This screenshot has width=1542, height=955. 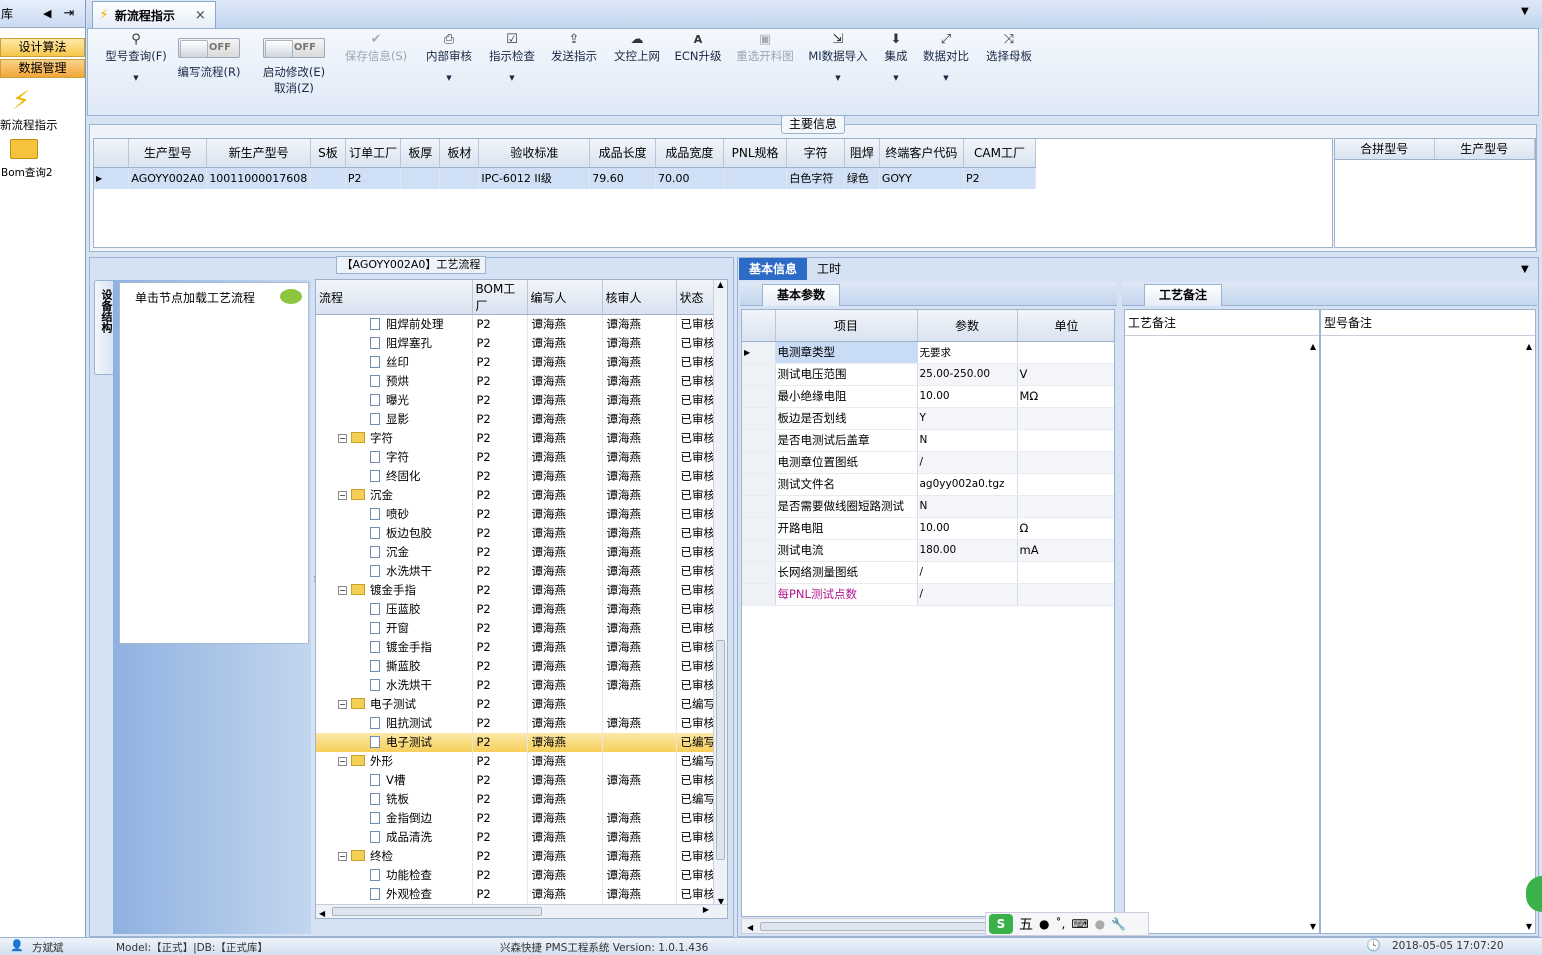 I want to click on tab-basic-info: 基本信息, so click(x=773, y=269).